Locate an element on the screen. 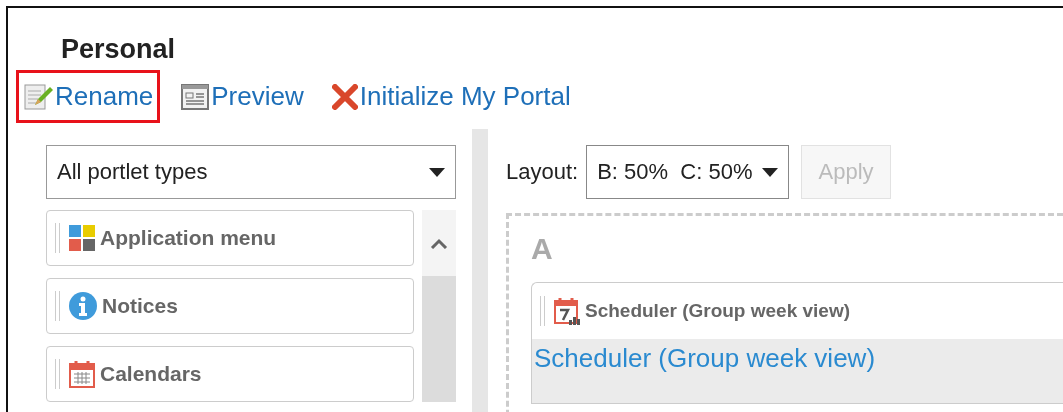 The width and height of the screenshot is (1063, 412). tiles-icon is located at coordinates (82, 238).